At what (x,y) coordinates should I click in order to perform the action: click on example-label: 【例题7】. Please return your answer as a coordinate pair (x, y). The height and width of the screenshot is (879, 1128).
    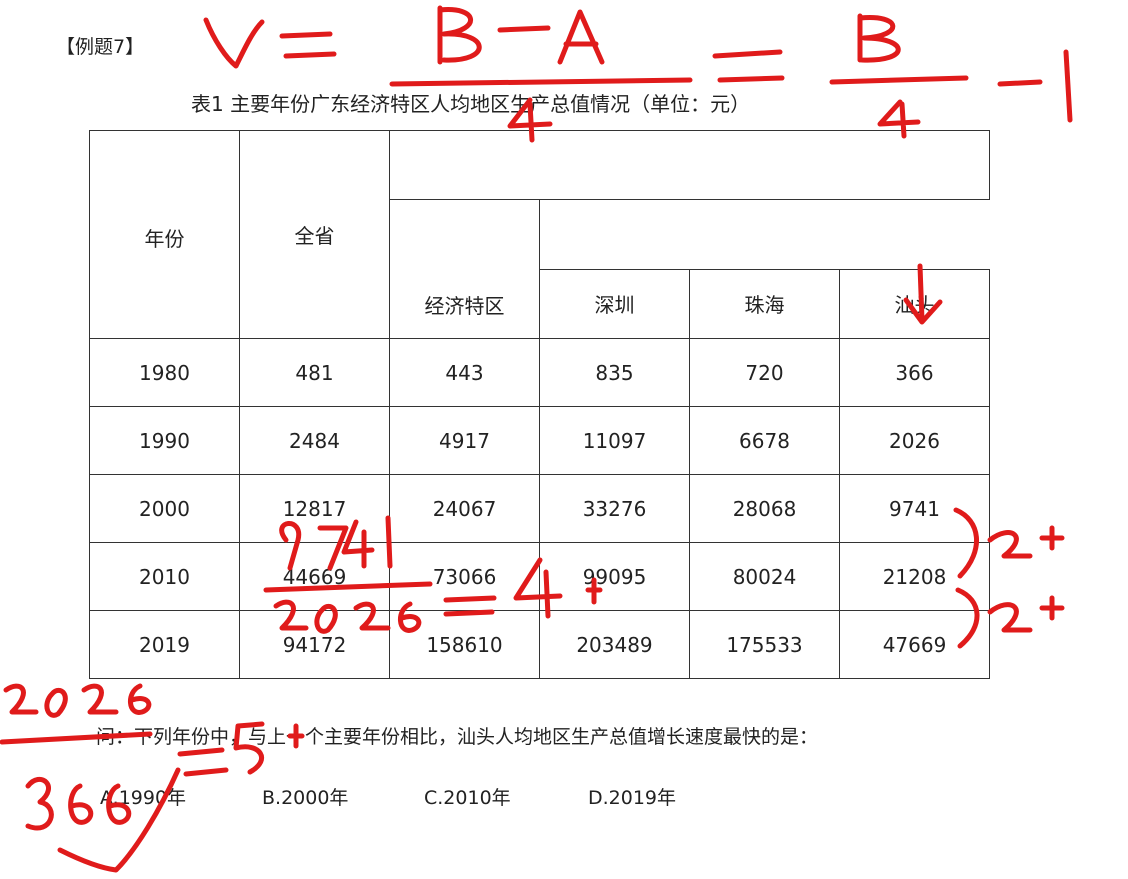
    Looking at the image, I should click on (100, 47).